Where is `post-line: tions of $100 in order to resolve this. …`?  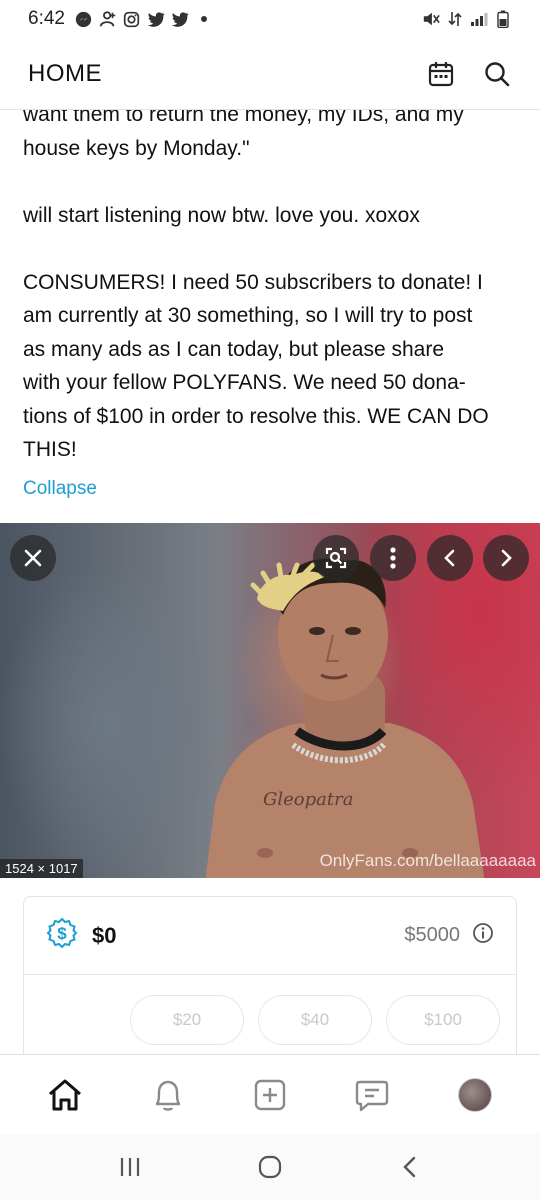 post-line: tions of $100 in order to resolve this. … is located at coordinates (256, 416).